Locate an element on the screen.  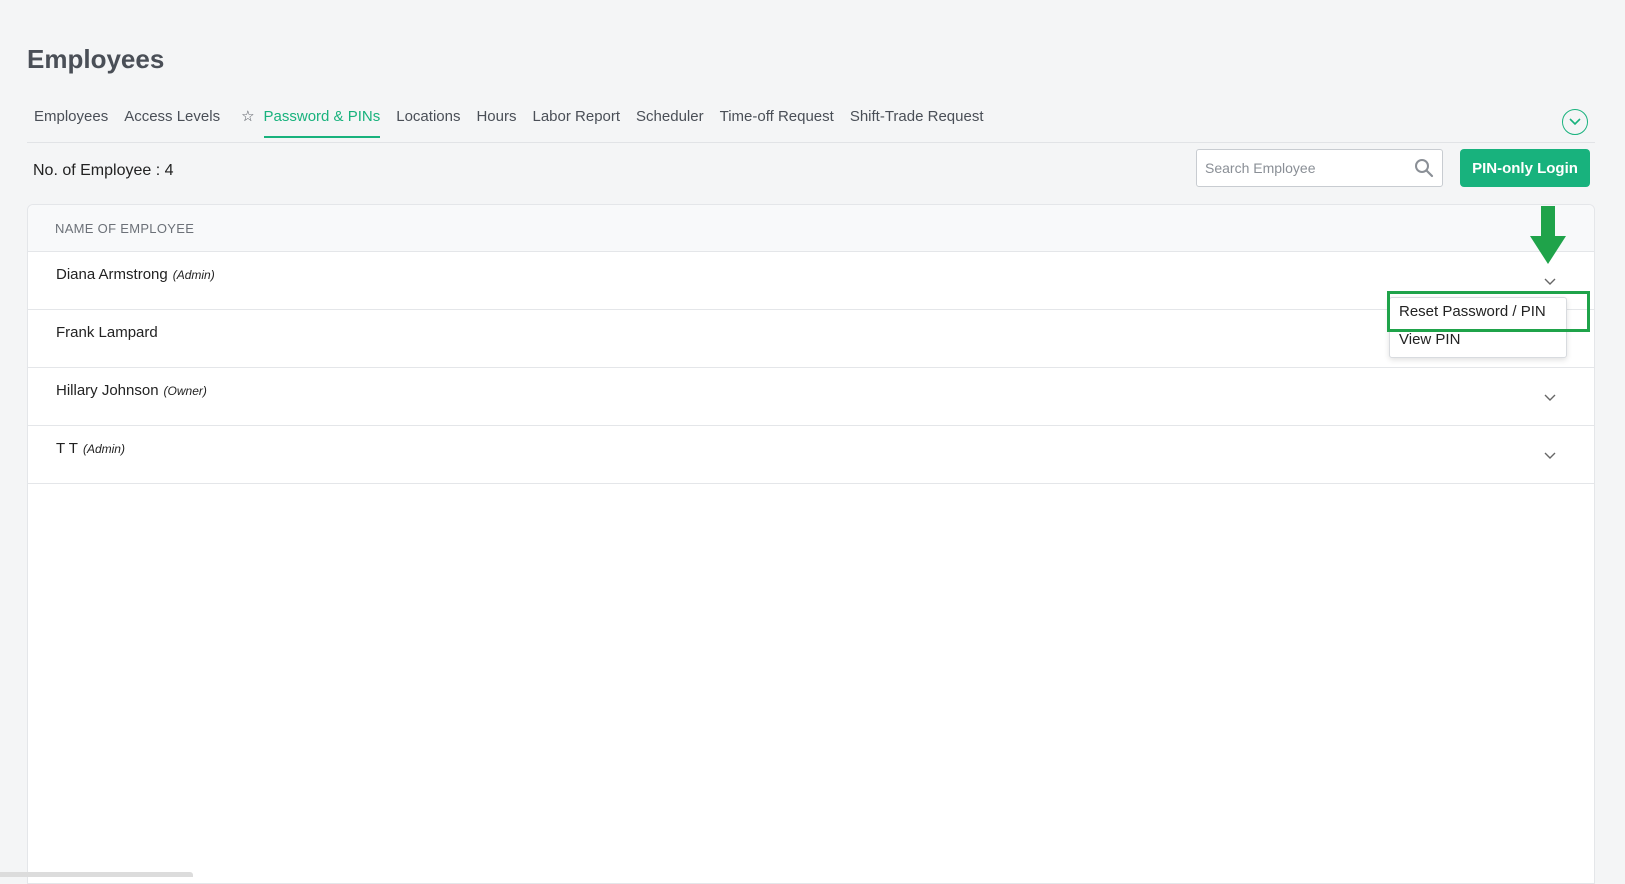
table-row: Frank Lampard is located at coordinates (811, 339).